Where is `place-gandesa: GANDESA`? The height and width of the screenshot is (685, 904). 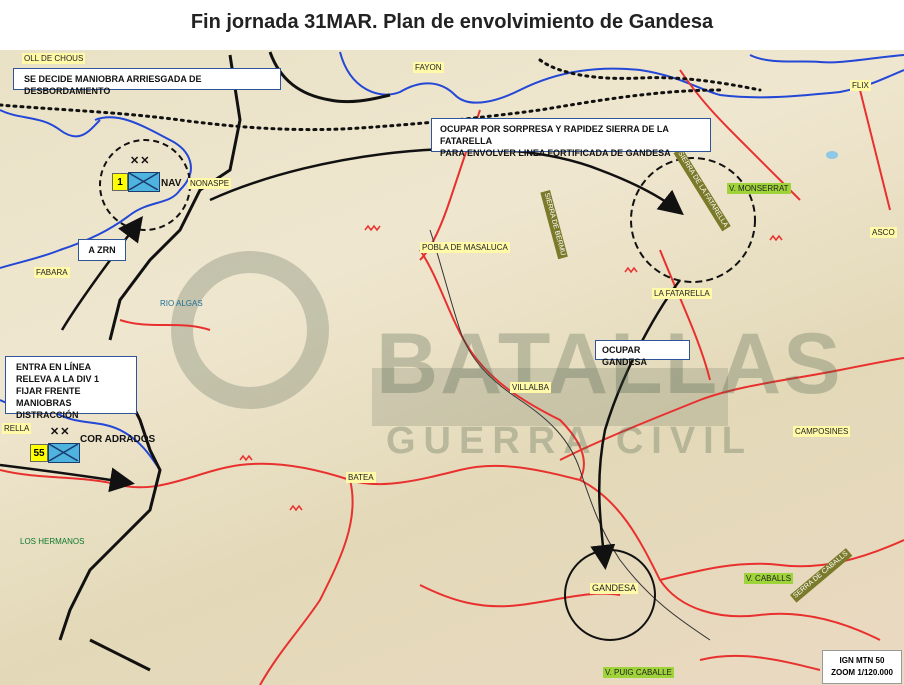 place-gandesa: GANDESA is located at coordinates (614, 588).